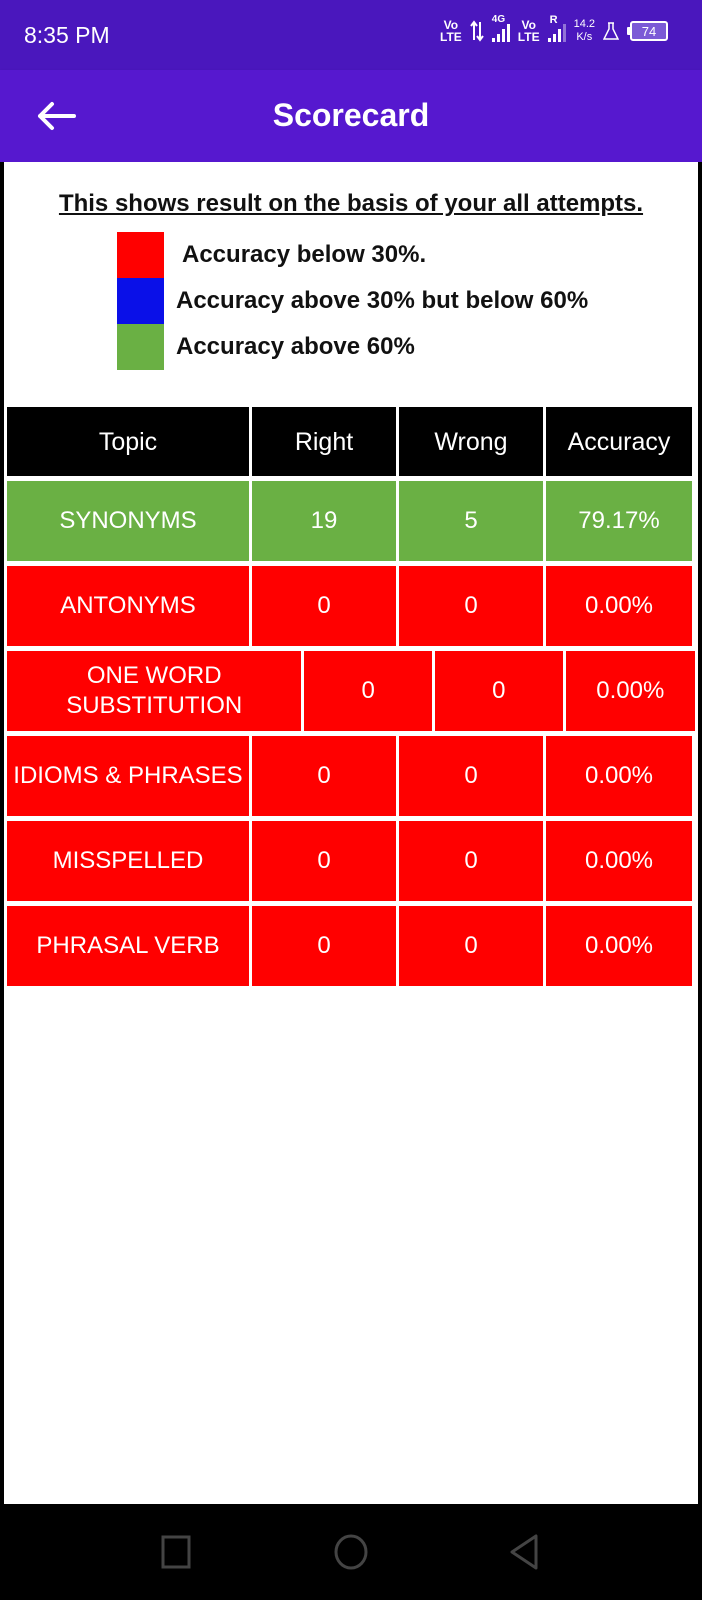 This screenshot has width=702, height=1600. Describe the element at coordinates (498, 19) in the screenshot. I see `network-type: 4G` at that location.